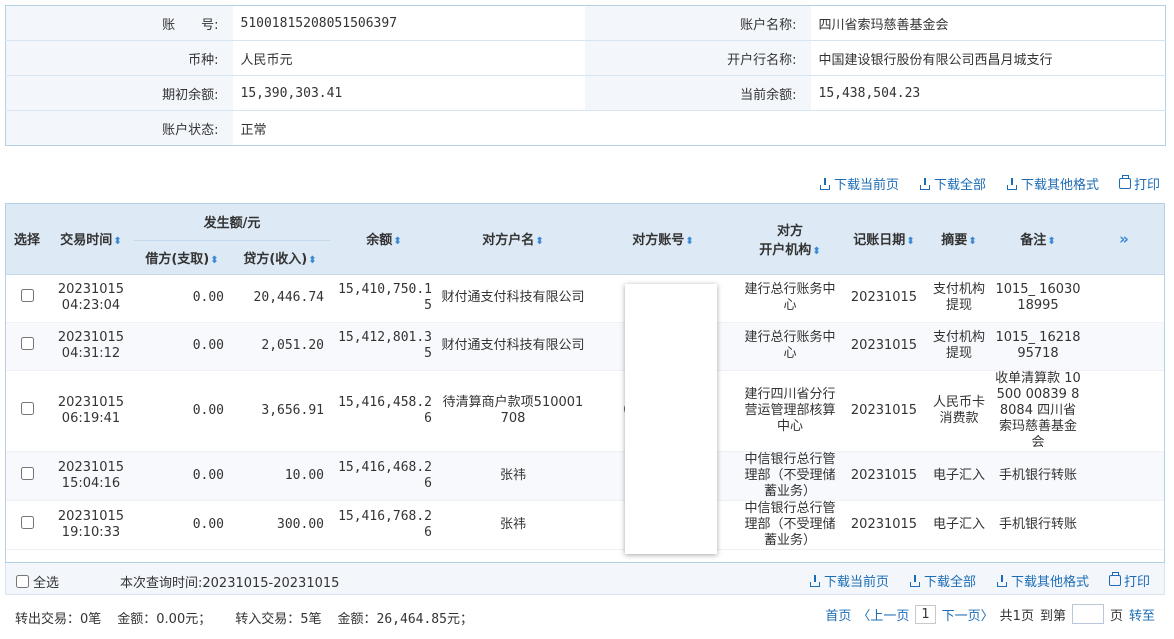 Image resolution: width=1174 pixels, height=639 pixels. Describe the element at coordinates (379, 241) in the screenshot. I see `col-balance-label: 余额` at that location.